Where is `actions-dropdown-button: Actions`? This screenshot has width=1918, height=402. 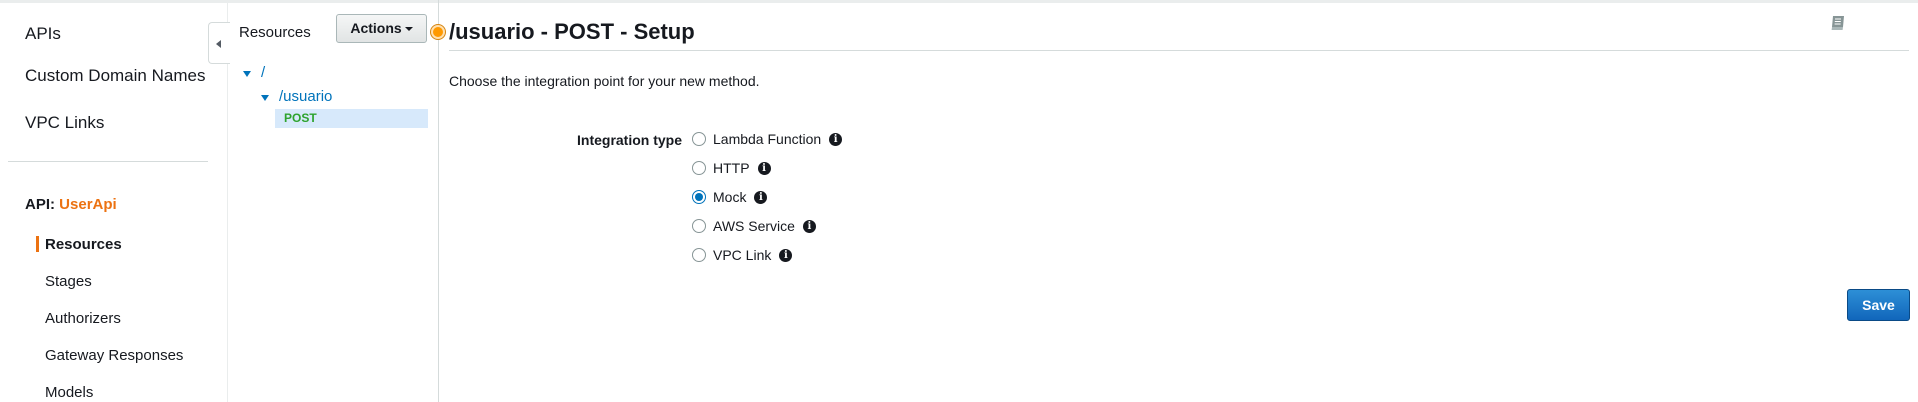 actions-dropdown-button: Actions is located at coordinates (381, 28).